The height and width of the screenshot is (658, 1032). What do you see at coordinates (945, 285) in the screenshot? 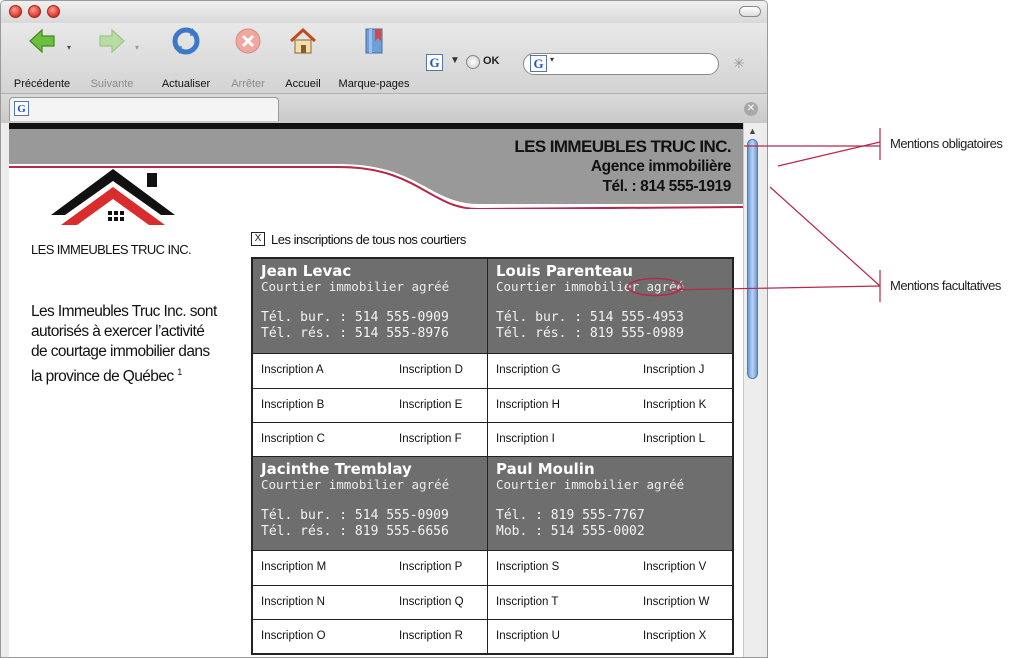
I see `annotation-optional: Mentions facultatives` at bounding box center [945, 285].